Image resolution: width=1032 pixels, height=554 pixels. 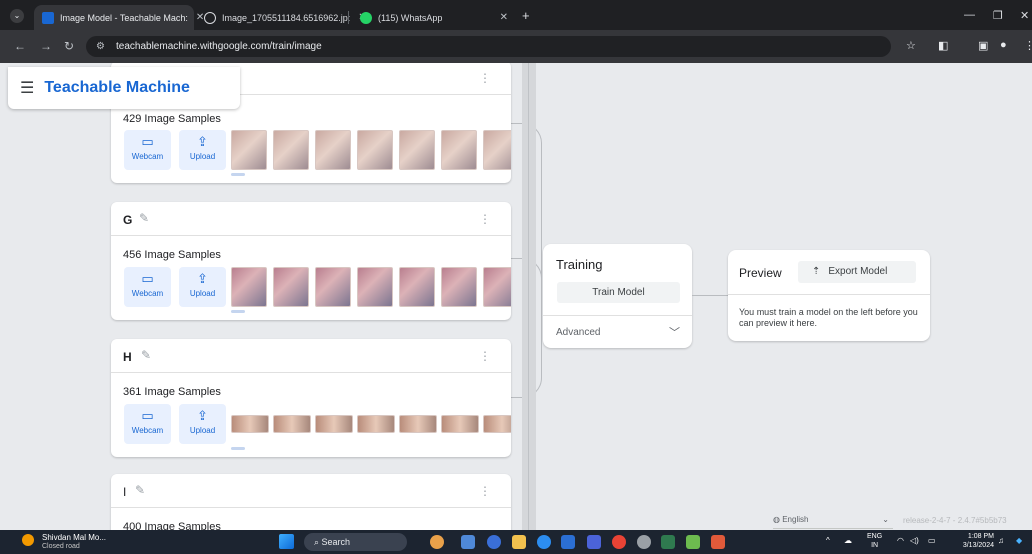 I want to click on class-name: G, so click(x=127, y=220).